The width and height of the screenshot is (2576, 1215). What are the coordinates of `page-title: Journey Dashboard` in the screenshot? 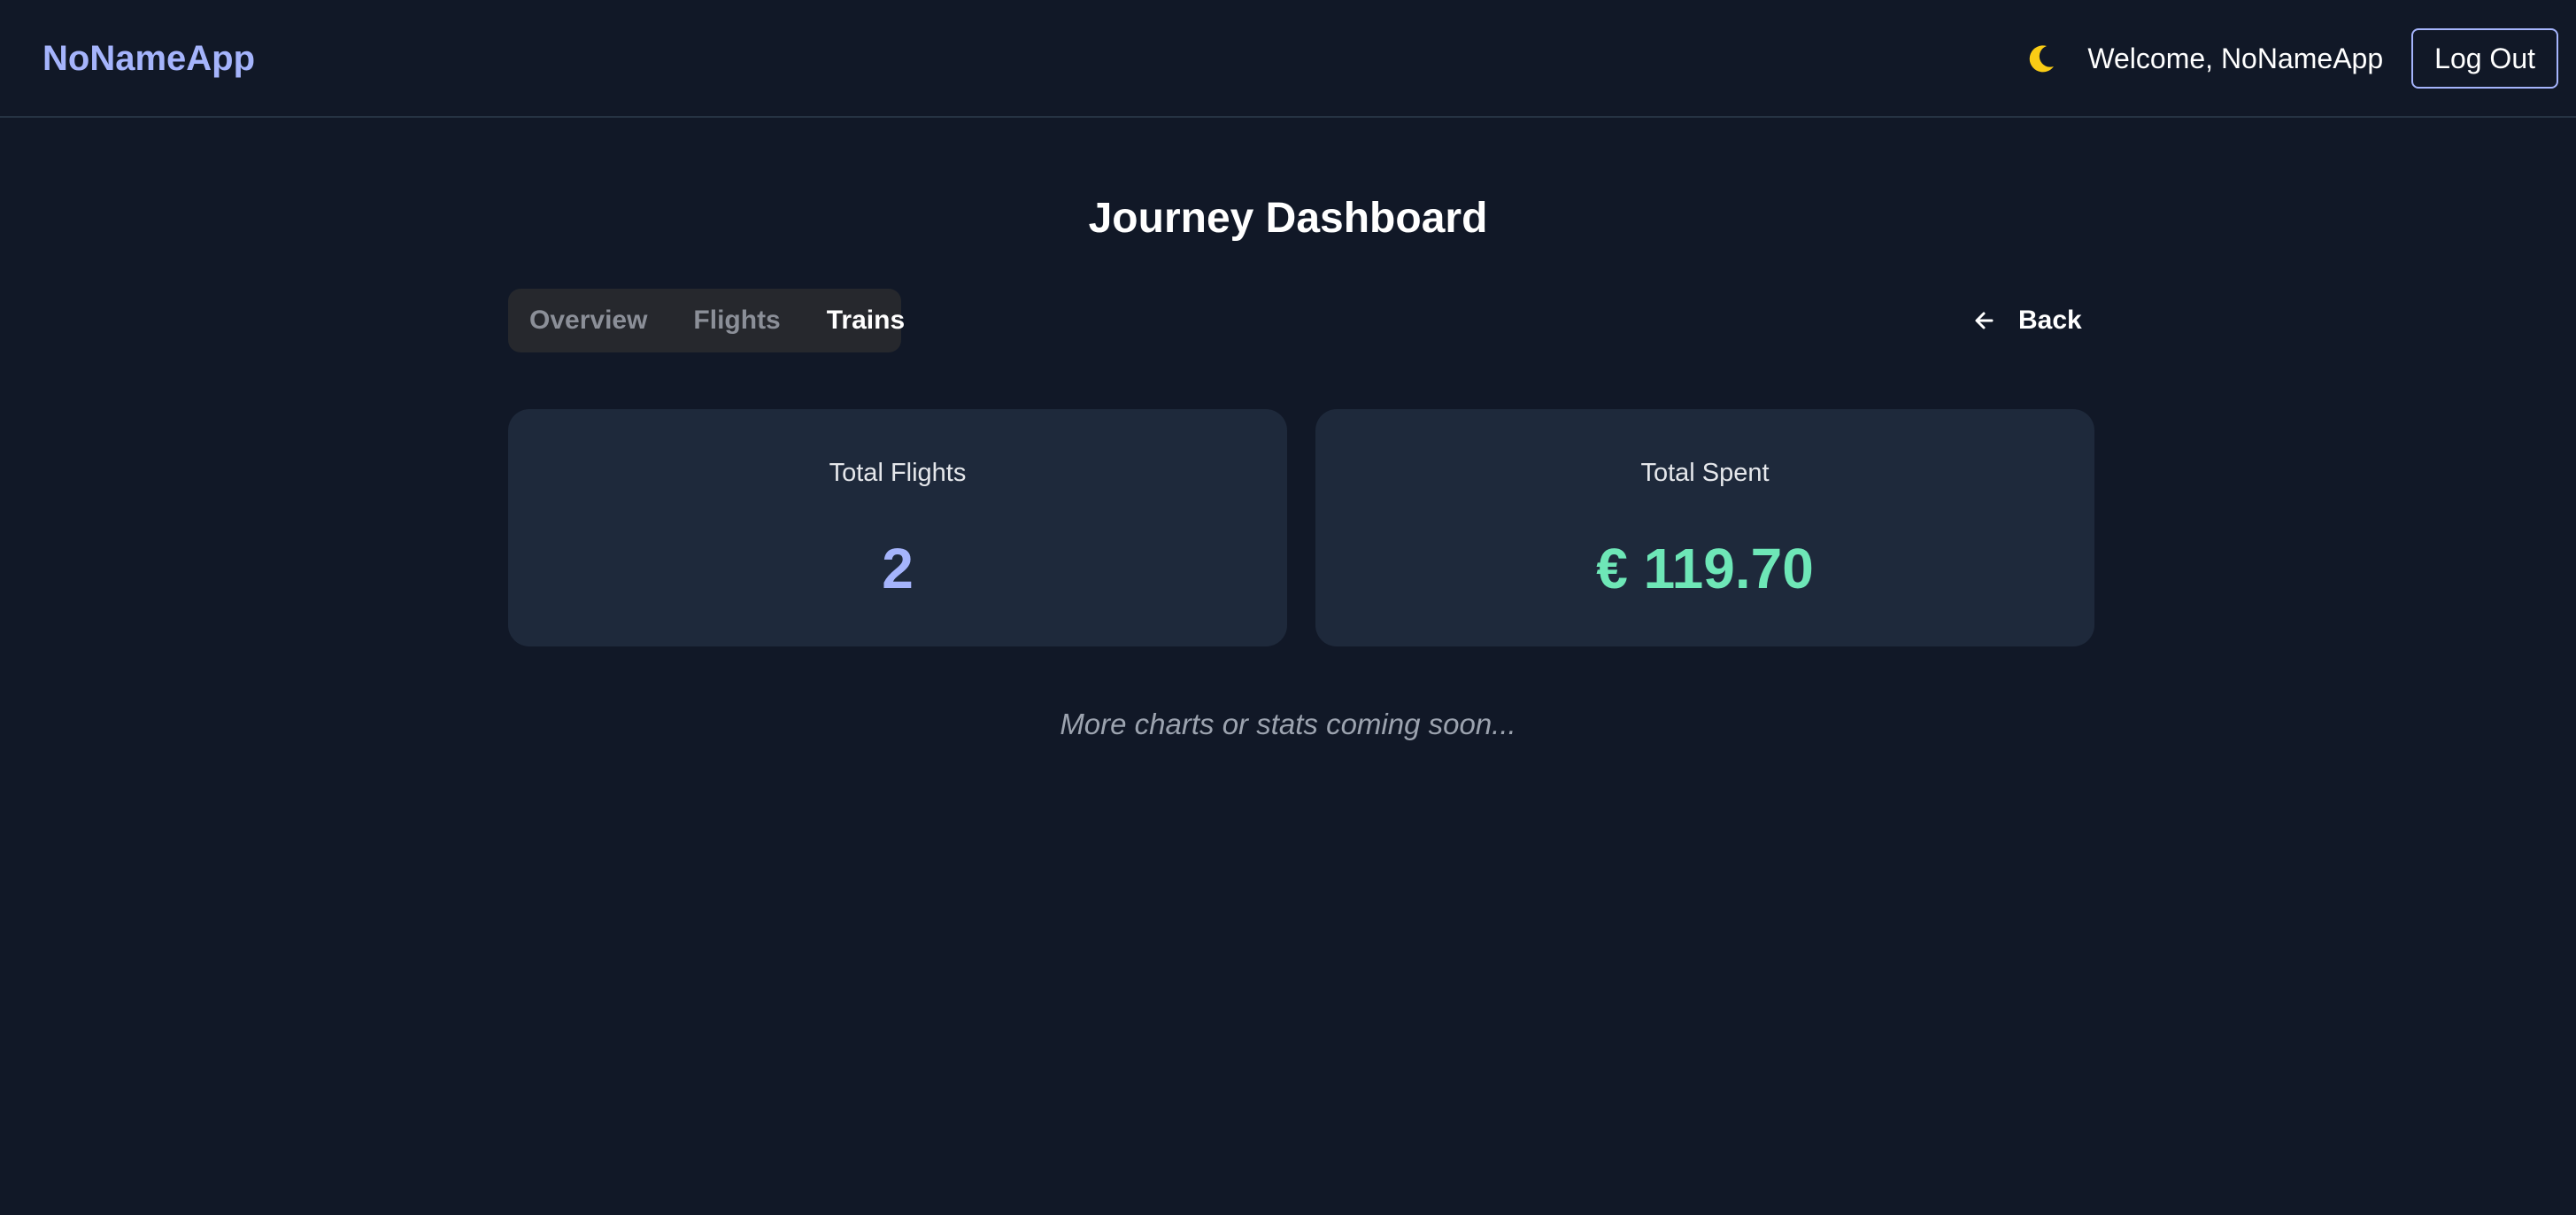 It's located at (1288, 219).